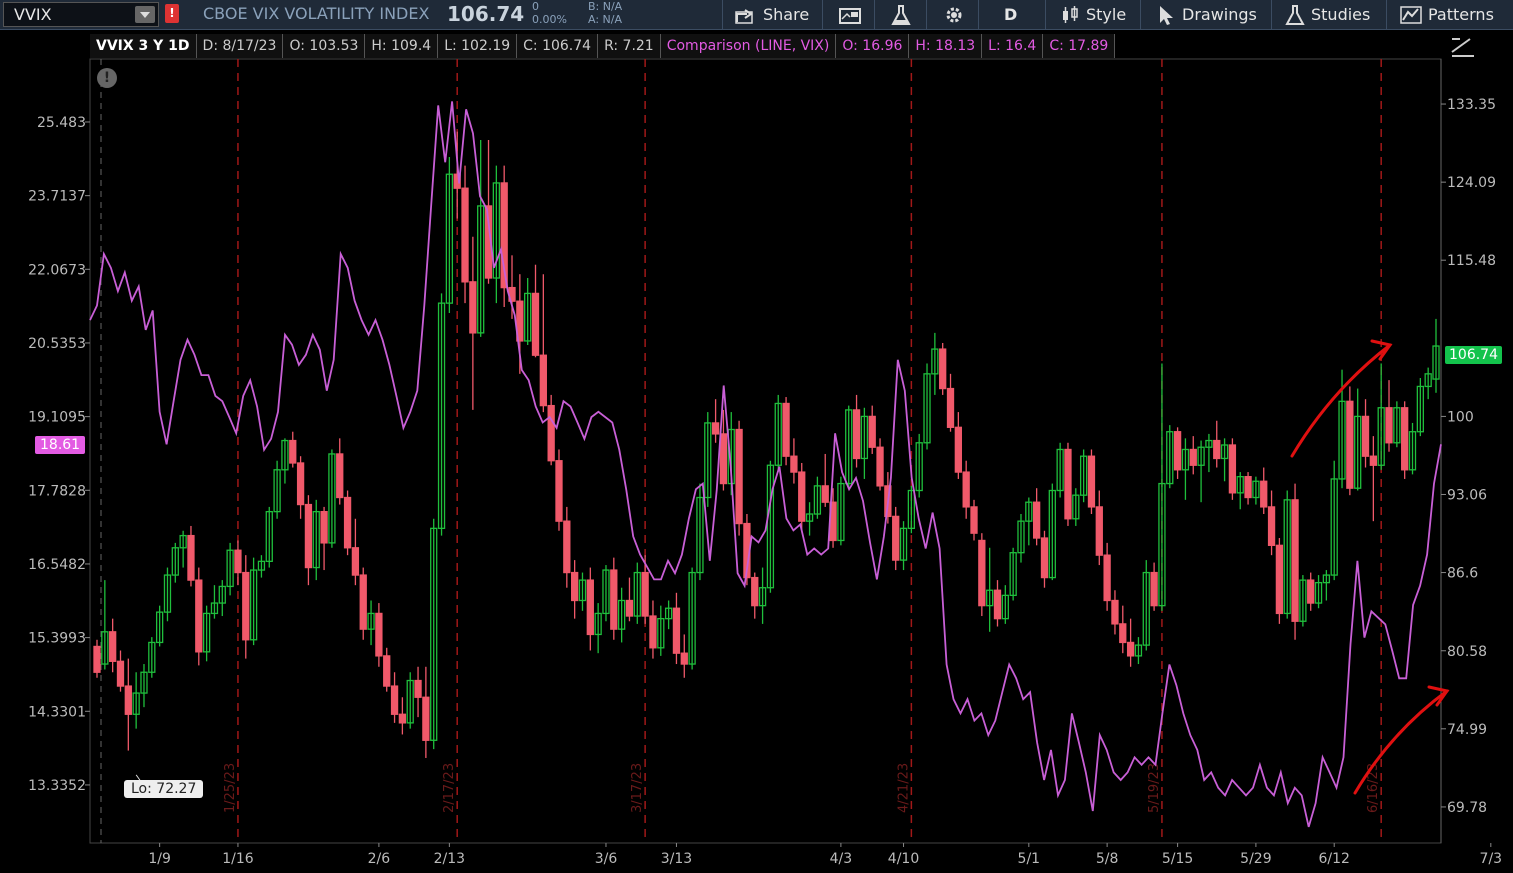  I want to click on right-tick-label: 133.35, so click(1471, 105).